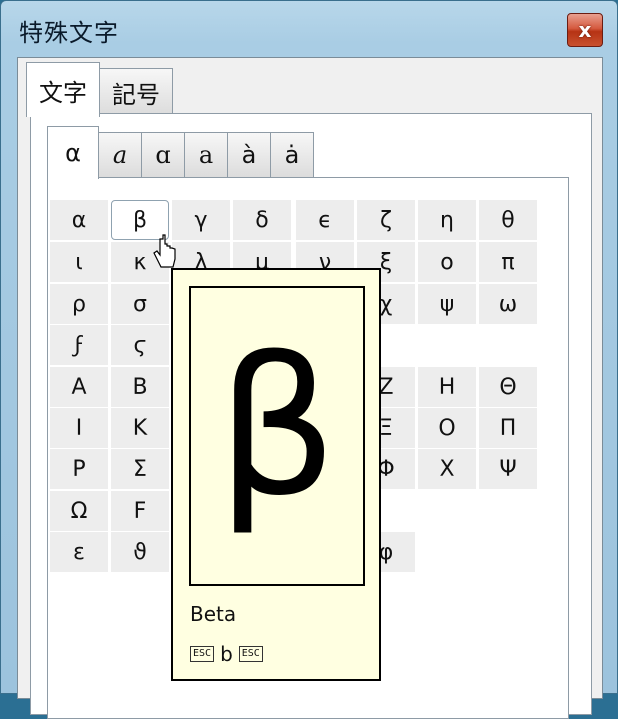 This screenshot has width=618, height=719. Describe the element at coordinates (79, 345) in the screenshot. I see `character-cell: ϝ` at that location.